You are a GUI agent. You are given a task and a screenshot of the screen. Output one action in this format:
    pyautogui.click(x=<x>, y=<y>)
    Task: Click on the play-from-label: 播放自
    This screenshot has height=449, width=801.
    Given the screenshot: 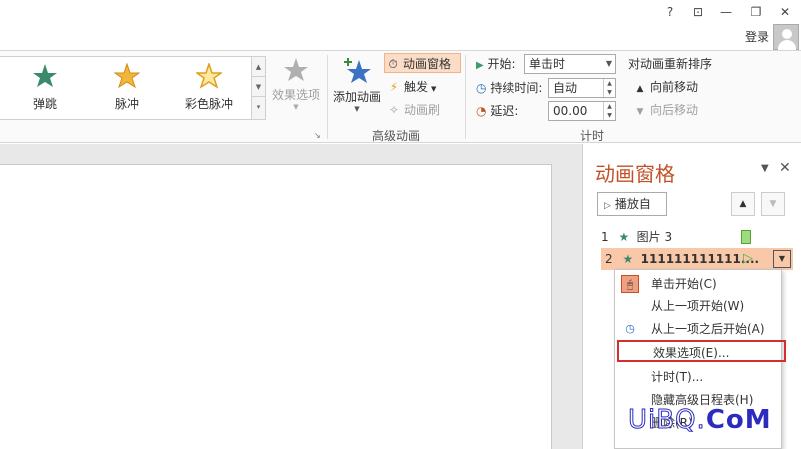 What is the action you would take?
    pyautogui.click(x=632, y=204)
    